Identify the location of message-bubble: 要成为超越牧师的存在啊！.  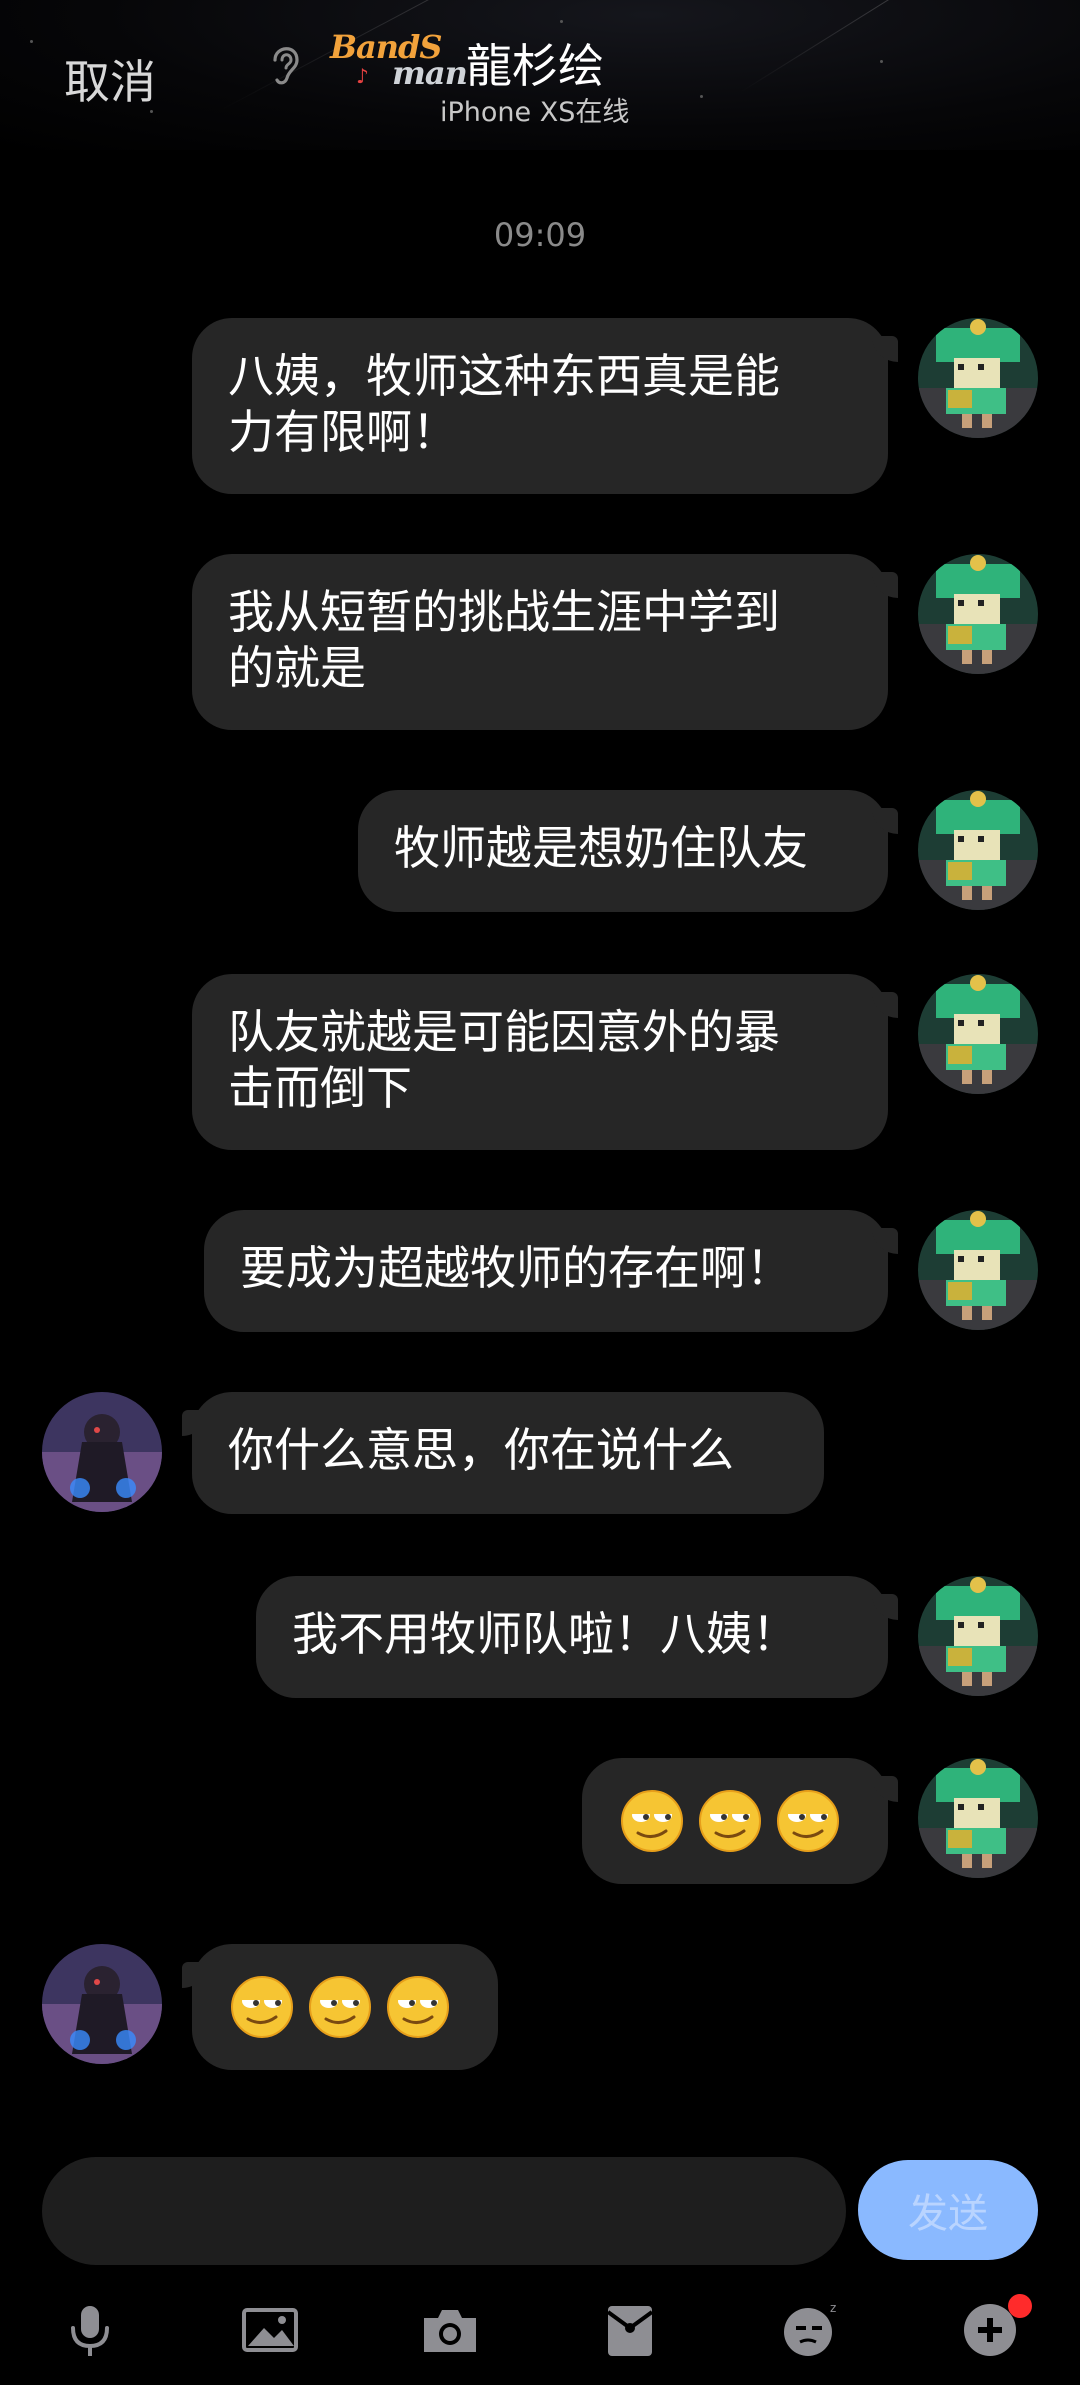
(551, 1271).